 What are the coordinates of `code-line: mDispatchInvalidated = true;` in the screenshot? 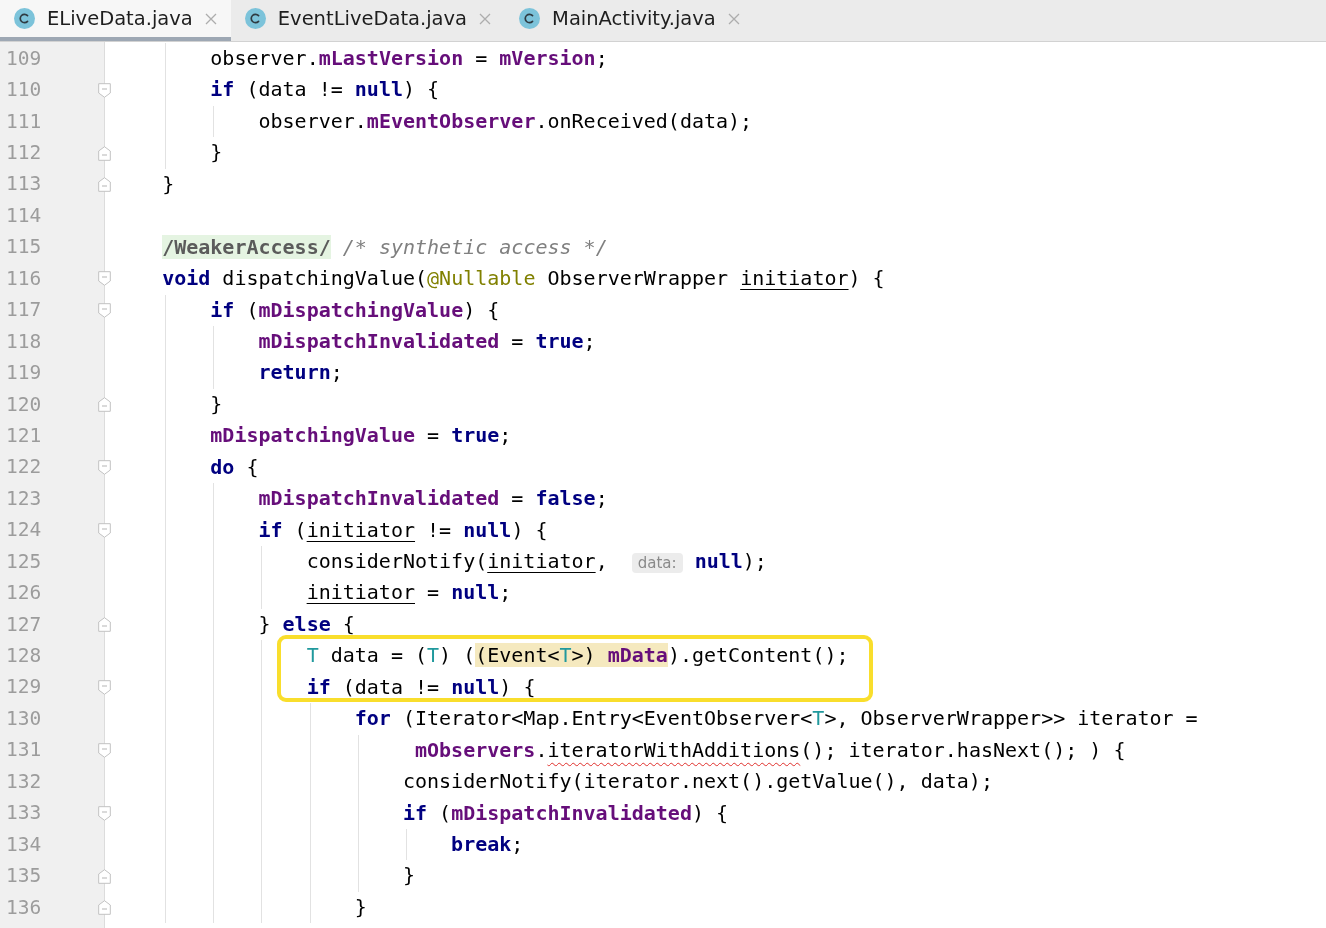 It's located at (427, 340).